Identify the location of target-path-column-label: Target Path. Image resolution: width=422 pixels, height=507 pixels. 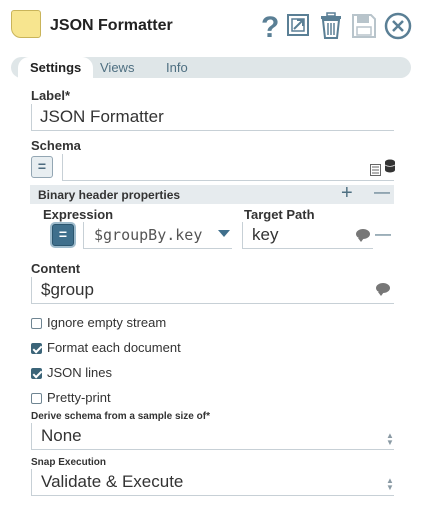
(279, 214).